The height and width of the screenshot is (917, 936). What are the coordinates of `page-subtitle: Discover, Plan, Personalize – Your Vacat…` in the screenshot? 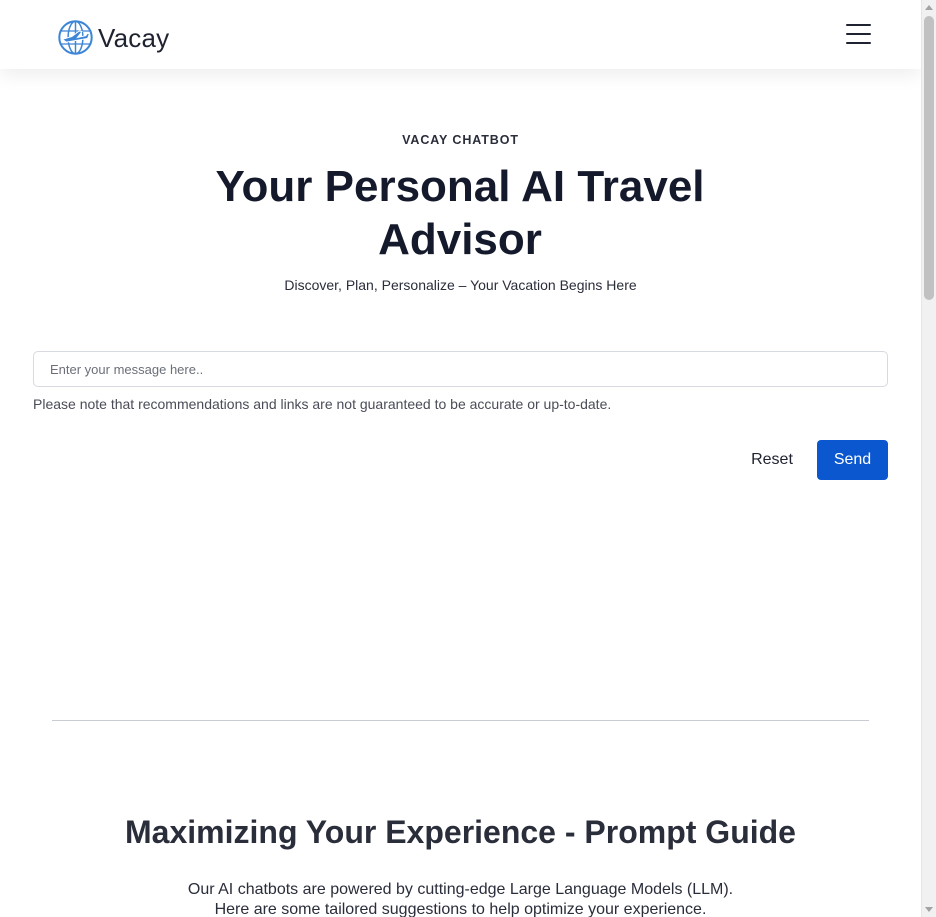 It's located at (460, 285).